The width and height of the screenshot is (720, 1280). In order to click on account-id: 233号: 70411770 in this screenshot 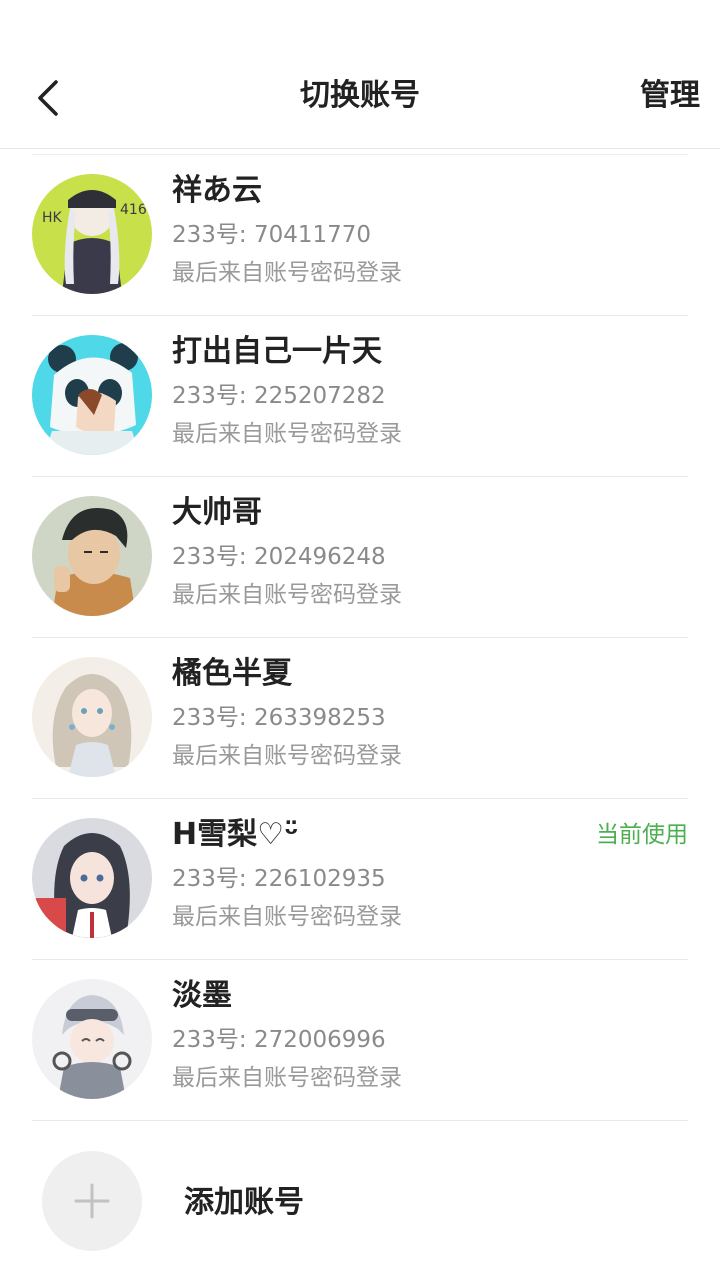, I will do `click(271, 235)`.